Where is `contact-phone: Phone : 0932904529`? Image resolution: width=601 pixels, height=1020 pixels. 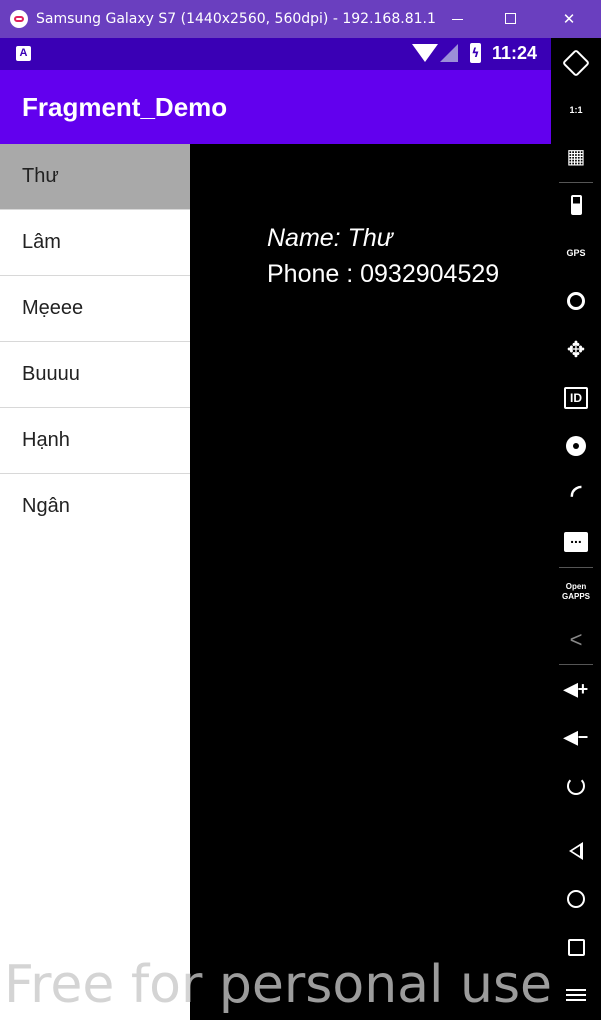
contact-phone: Phone : 0932904529 is located at coordinates (383, 274).